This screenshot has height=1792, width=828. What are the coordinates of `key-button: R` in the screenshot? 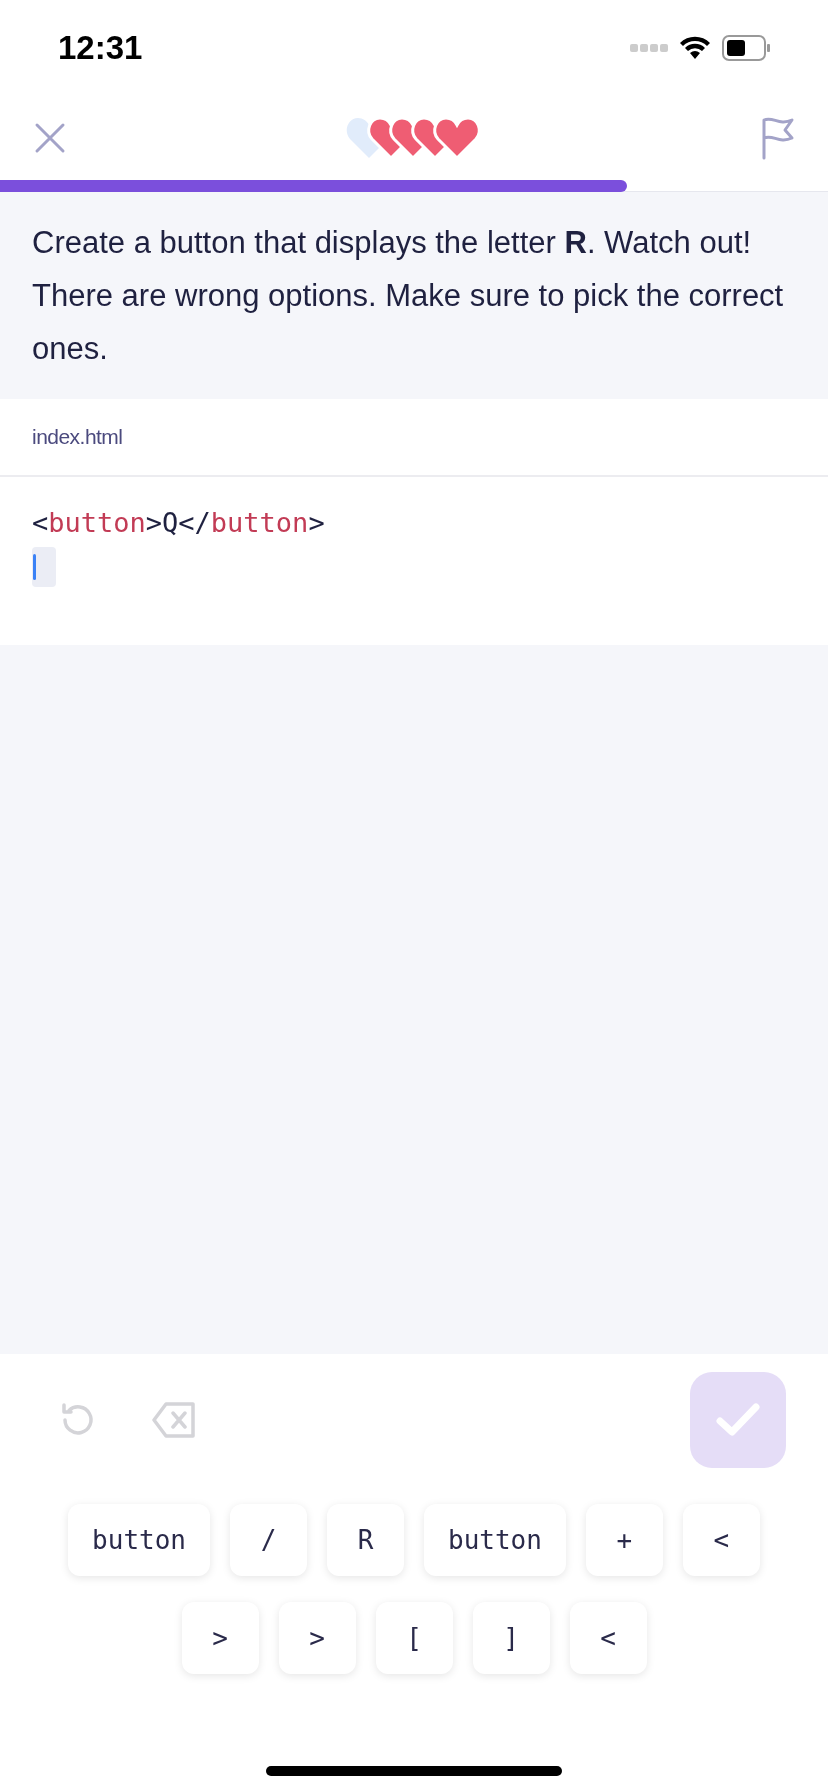 It's located at (365, 1540).